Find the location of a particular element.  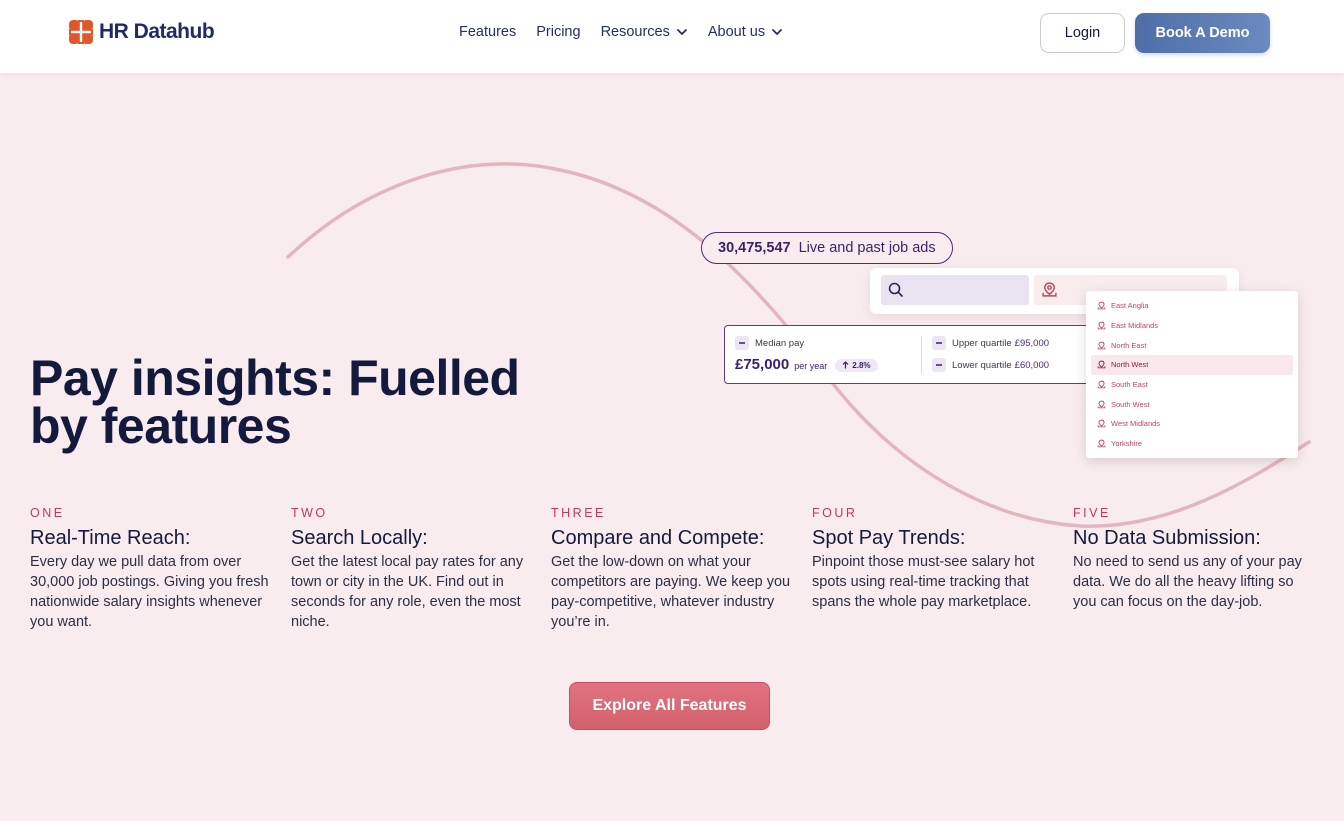

feature-number: THREE is located at coordinates (578, 513).